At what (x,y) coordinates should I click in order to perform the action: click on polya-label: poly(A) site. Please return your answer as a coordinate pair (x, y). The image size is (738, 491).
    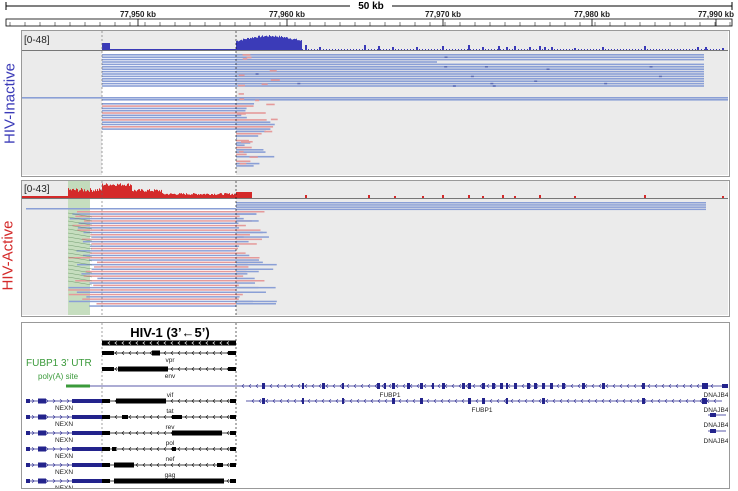
    Looking at the image, I should click on (58, 376).